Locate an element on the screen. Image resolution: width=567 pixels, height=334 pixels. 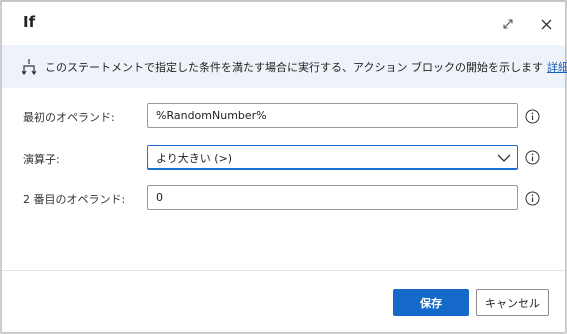
footer-divider is located at coordinates (283, 270).